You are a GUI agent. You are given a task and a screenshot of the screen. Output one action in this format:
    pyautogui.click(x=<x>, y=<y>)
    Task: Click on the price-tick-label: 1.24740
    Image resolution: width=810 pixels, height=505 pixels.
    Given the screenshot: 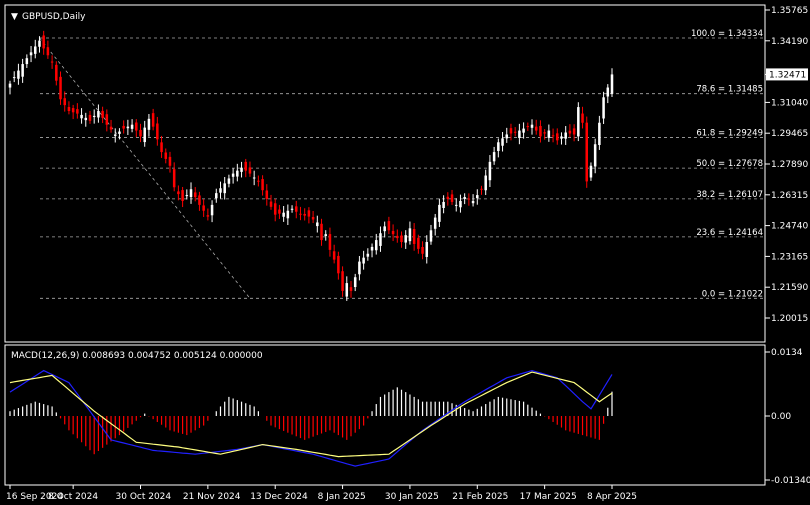 What is the action you would take?
    pyautogui.click(x=789, y=227)
    